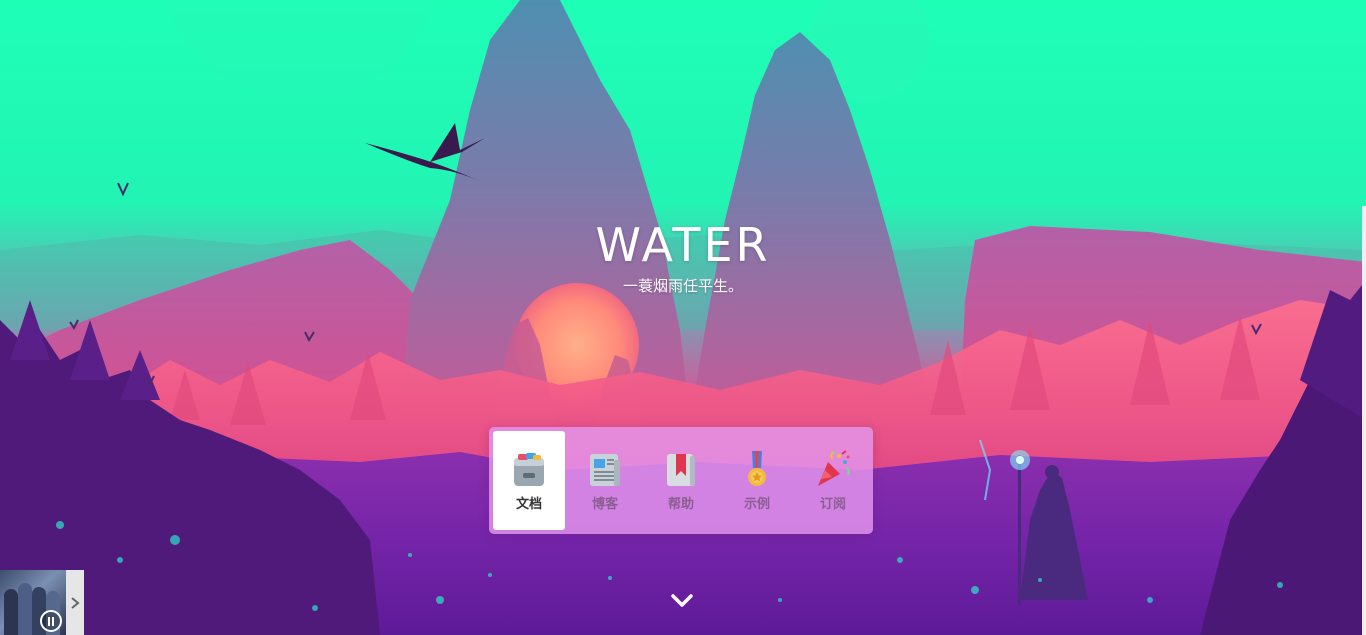 This screenshot has width=1366, height=635. Describe the element at coordinates (529, 469) in the screenshot. I see `card-file-box-icon` at that location.